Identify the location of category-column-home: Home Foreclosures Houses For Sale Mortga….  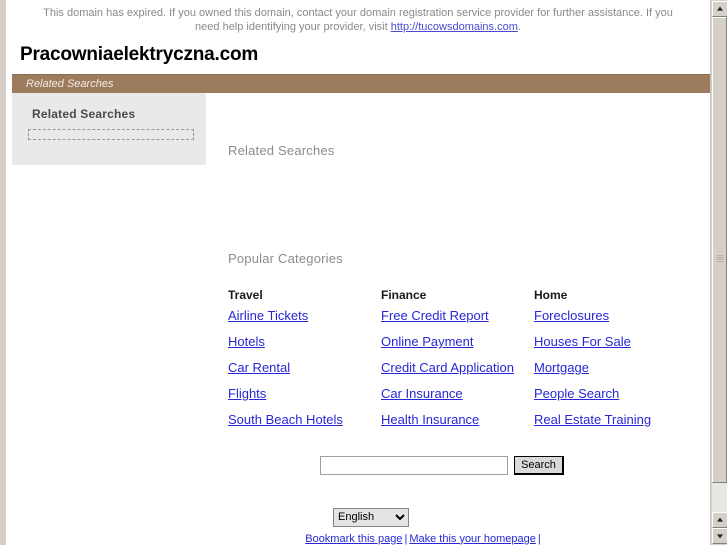
(610, 363).